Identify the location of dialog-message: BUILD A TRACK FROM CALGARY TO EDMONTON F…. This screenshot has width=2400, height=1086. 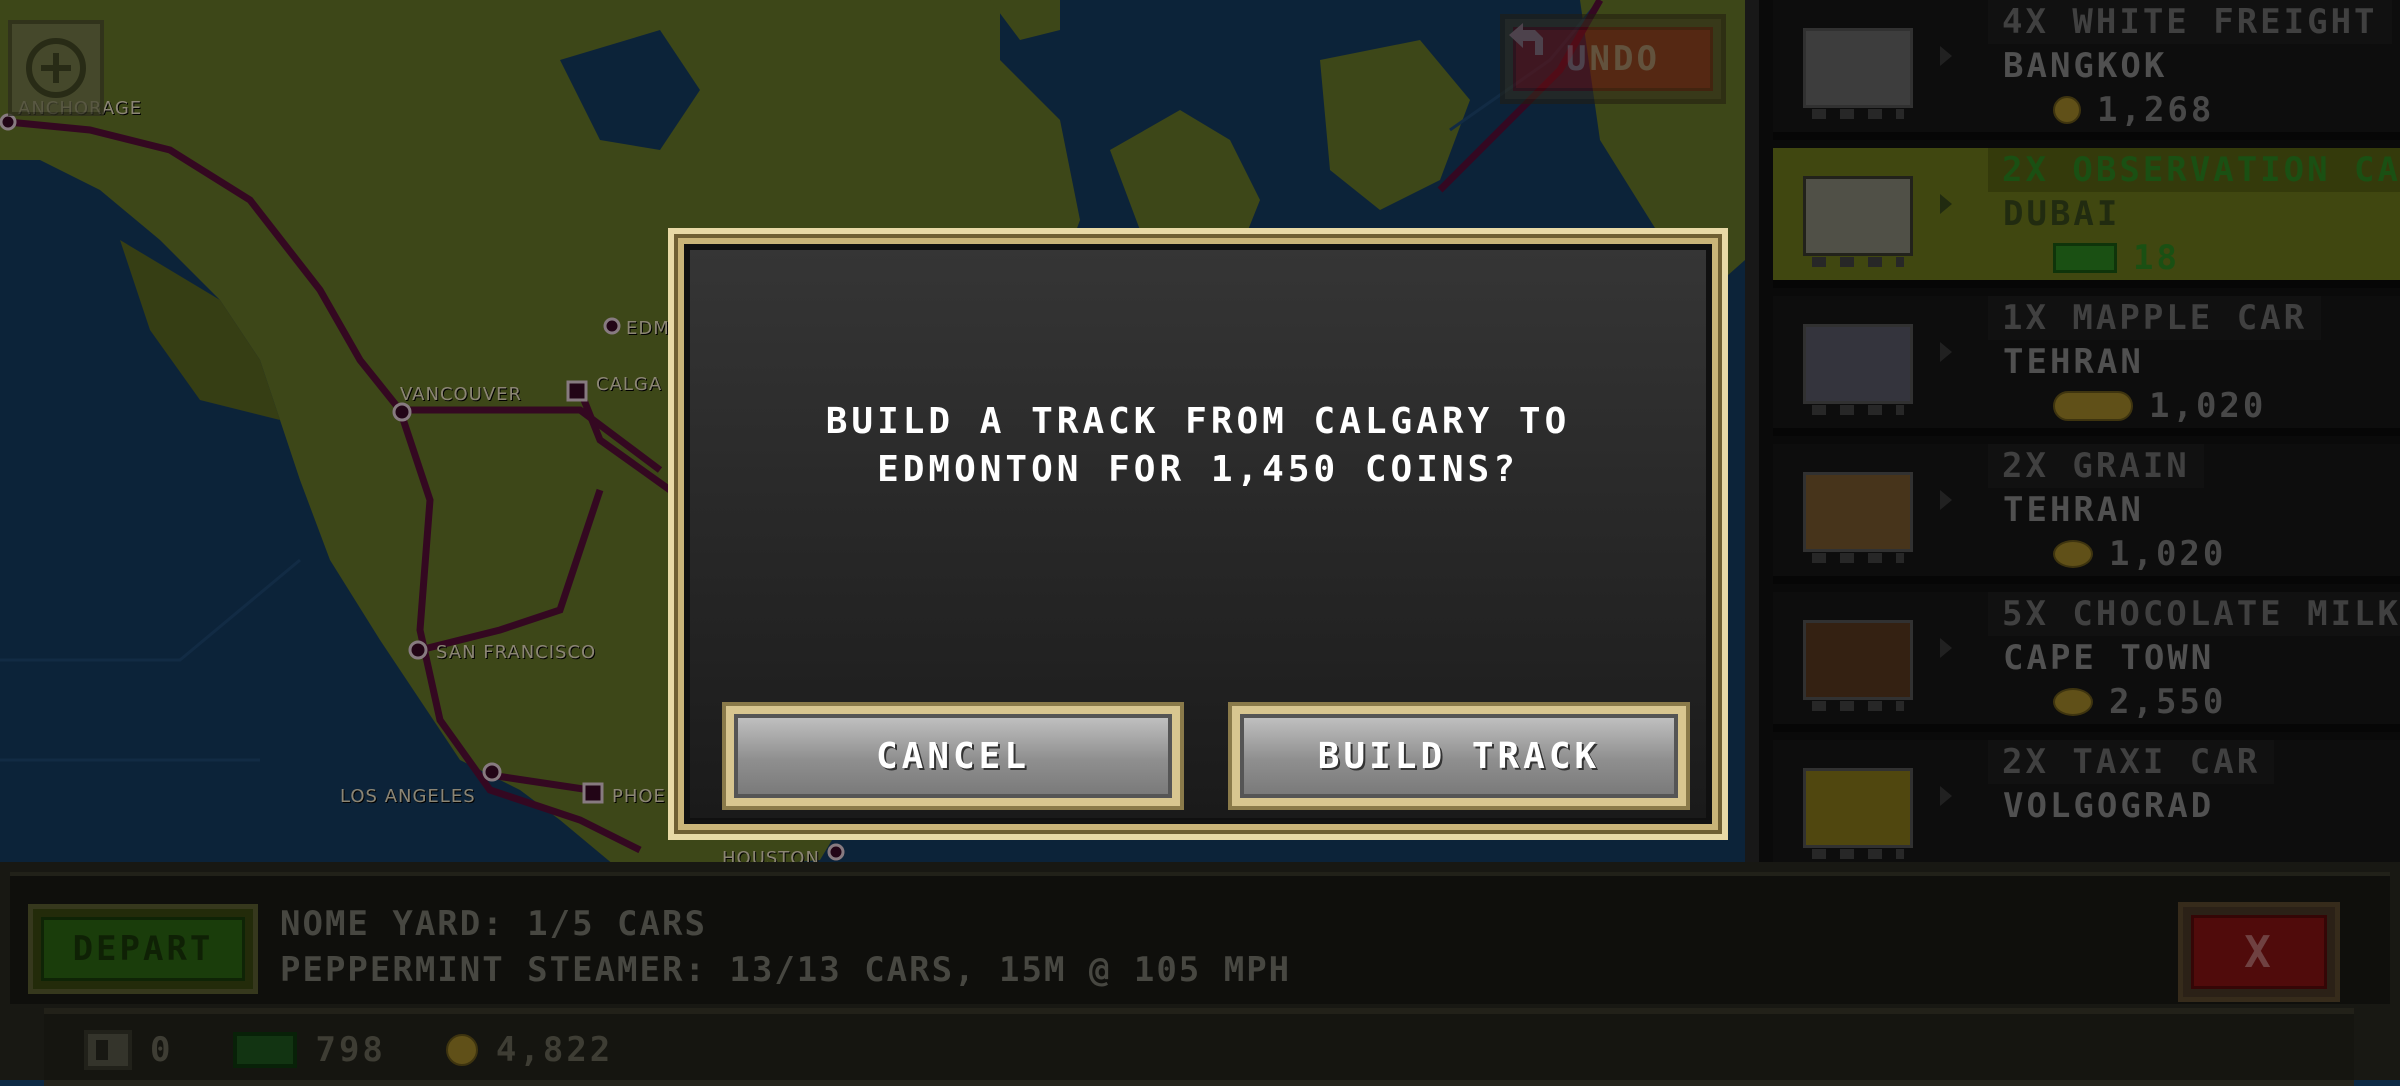
(1198, 446).